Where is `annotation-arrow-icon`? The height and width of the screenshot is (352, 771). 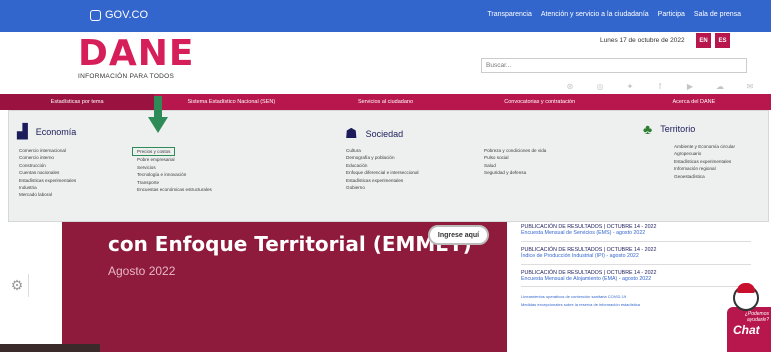 annotation-arrow-icon is located at coordinates (158, 125).